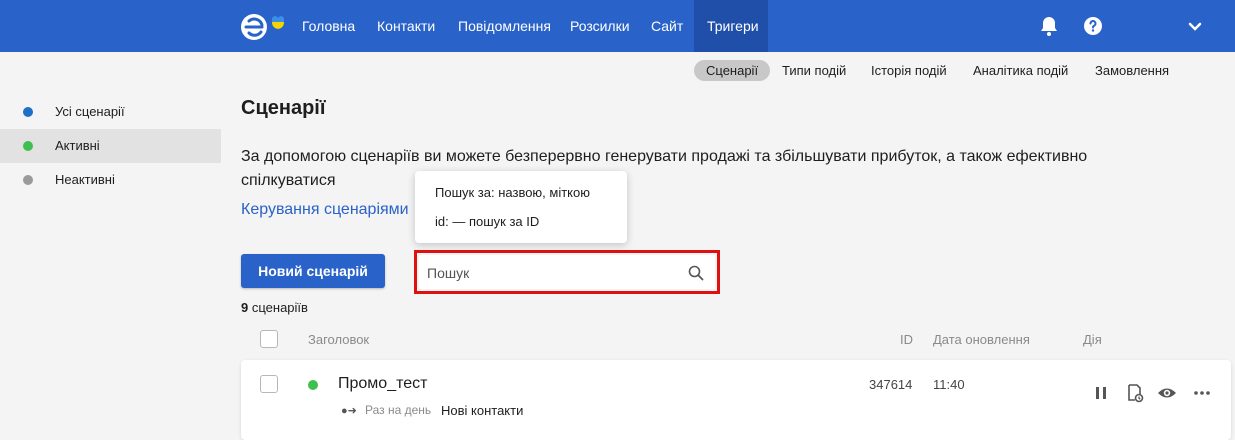 The height and width of the screenshot is (440, 1235). What do you see at coordinates (1167, 393) in the screenshot?
I see `view-icon` at bounding box center [1167, 393].